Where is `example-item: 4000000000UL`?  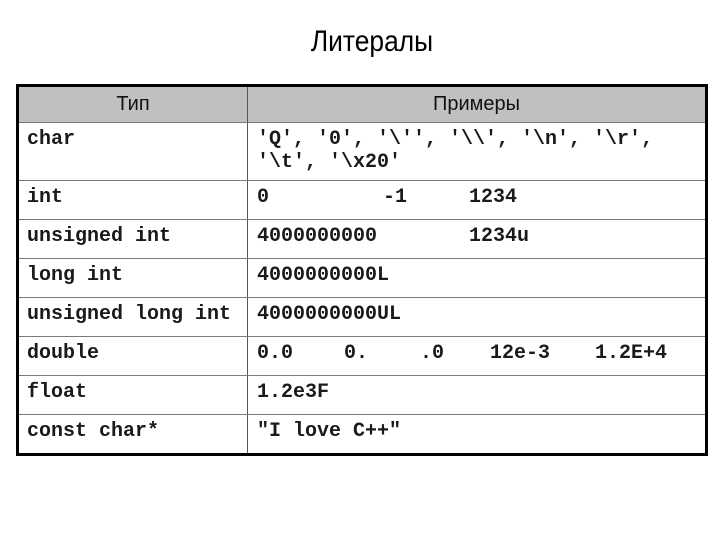 example-item: 4000000000UL is located at coordinates (329, 314).